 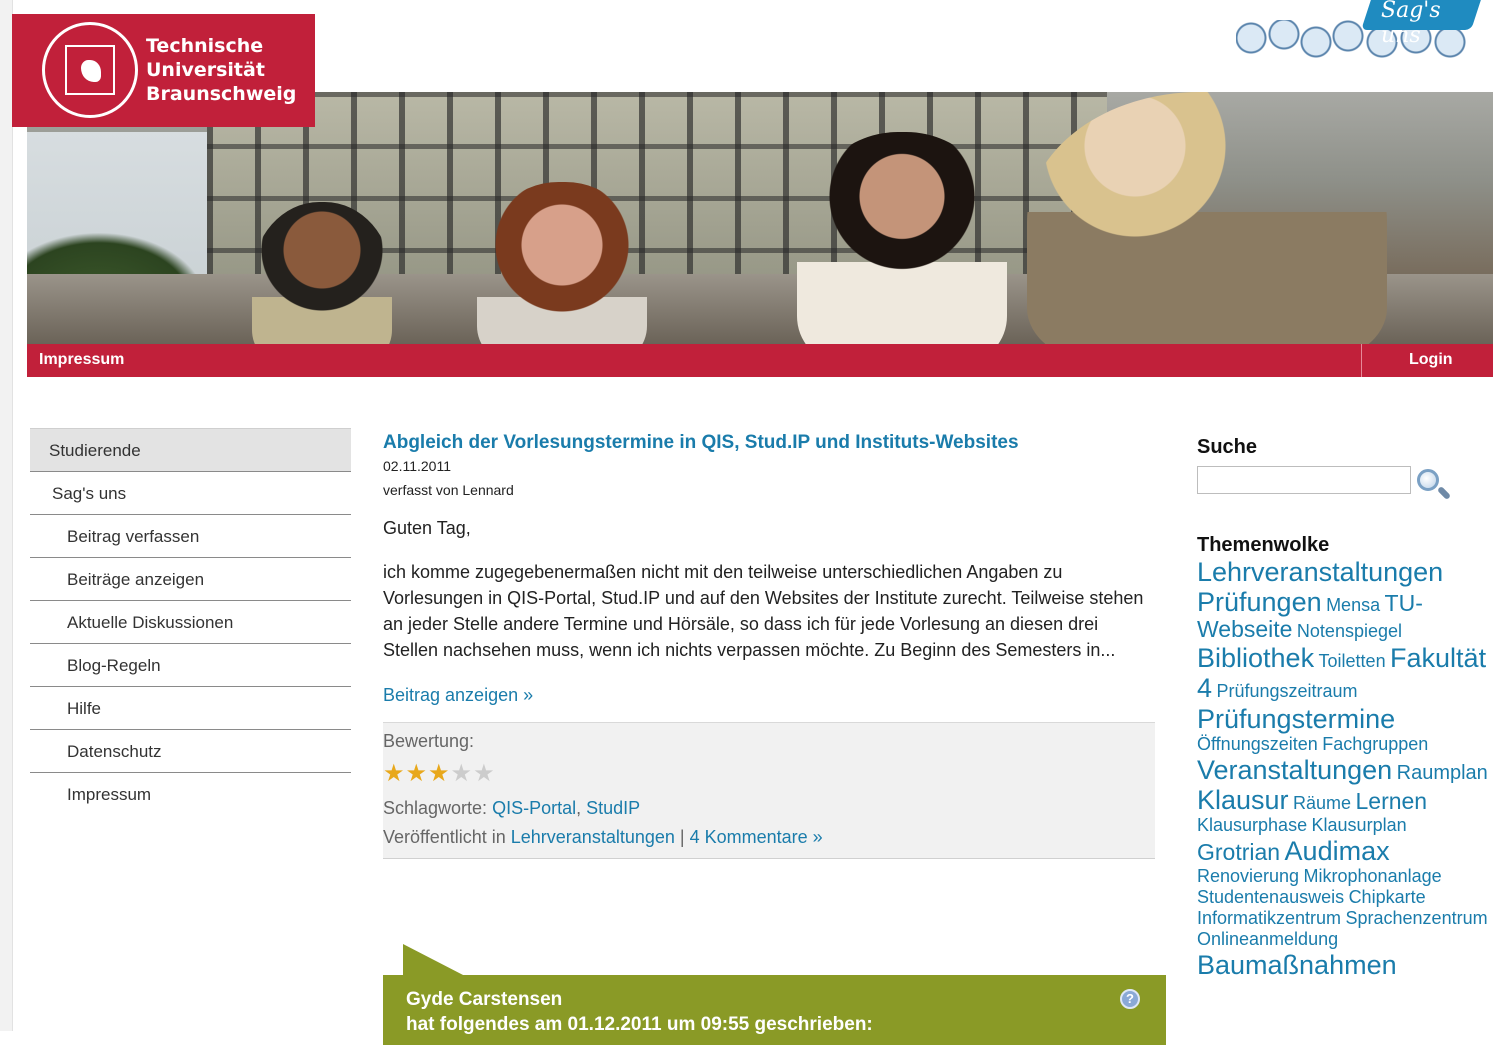 What do you see at coordinates (1353, 605) in the screenshot?
I see `tag-cloud-link: Mensa` at bounding box center [1353, 605].